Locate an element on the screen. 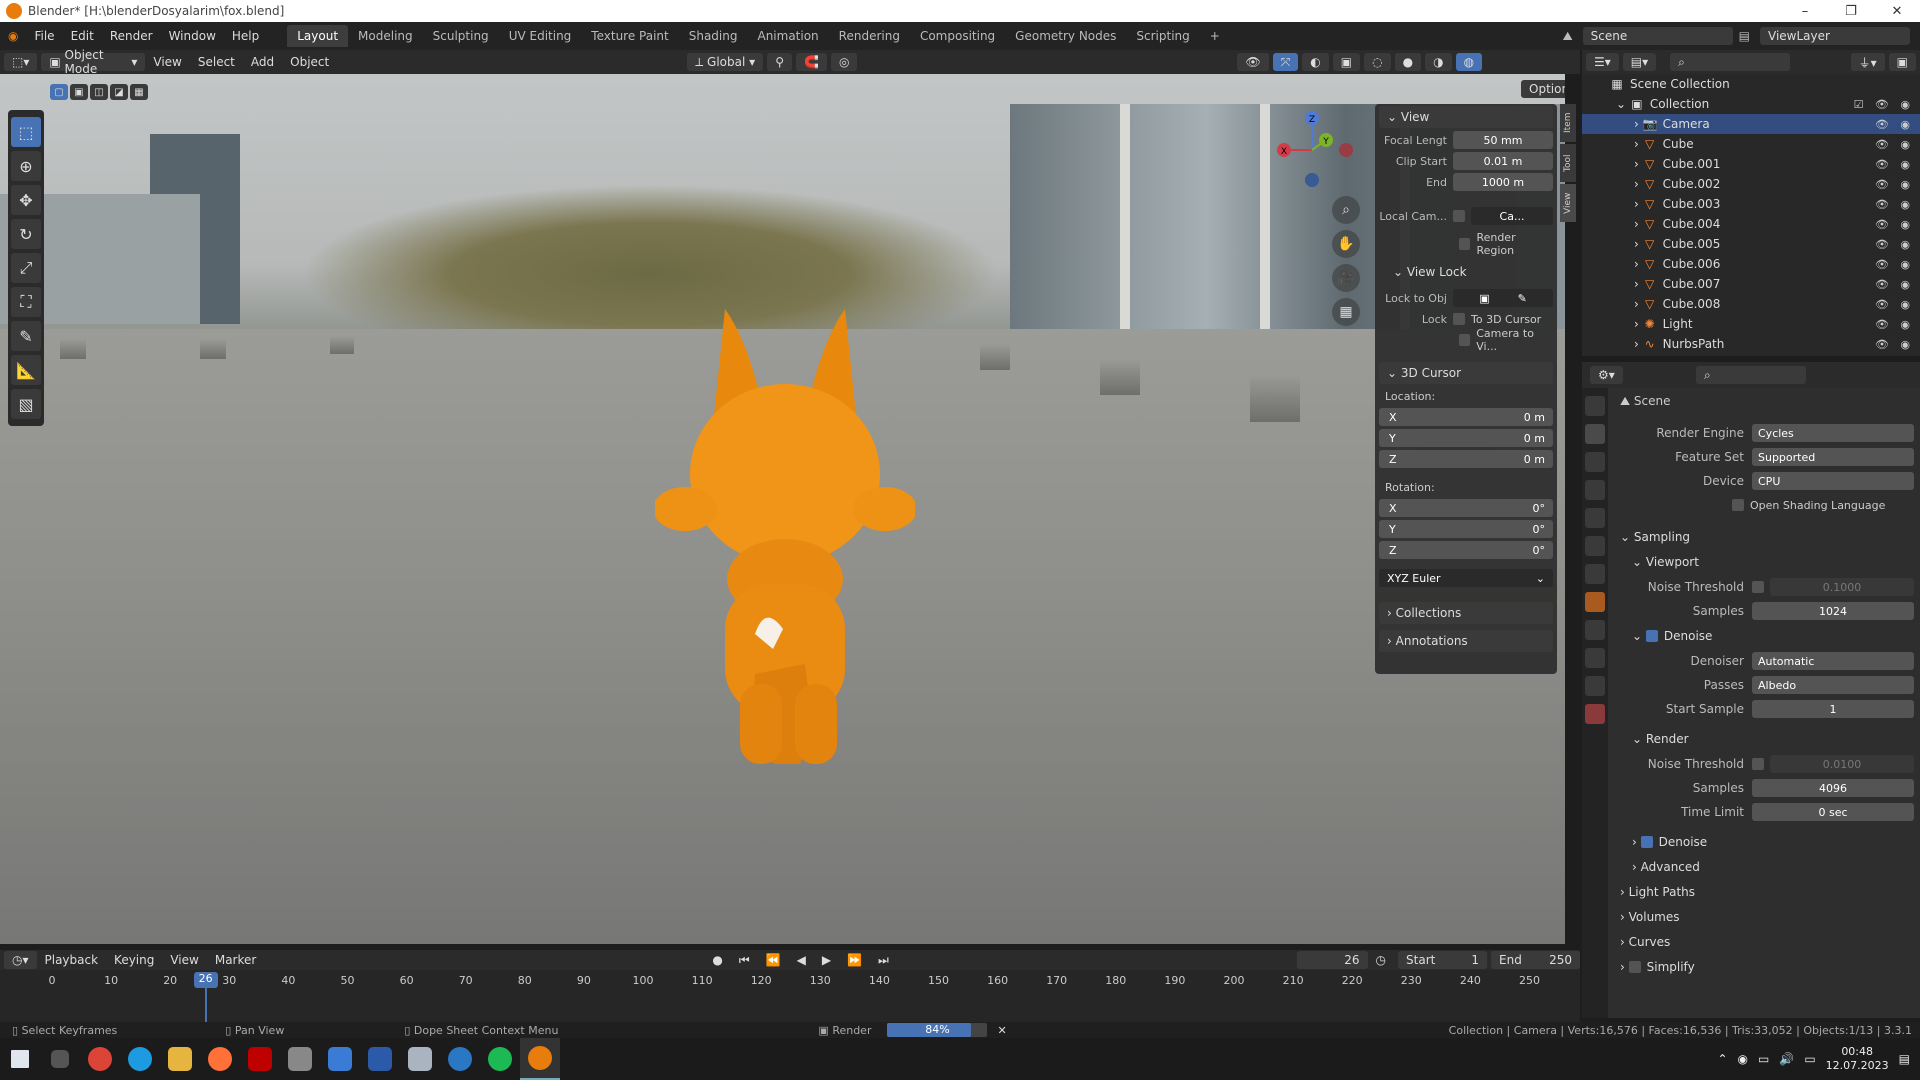 The image size is (1920, 1080). light-paths-section: › Light Paths is located at coordinates (1764, 892).